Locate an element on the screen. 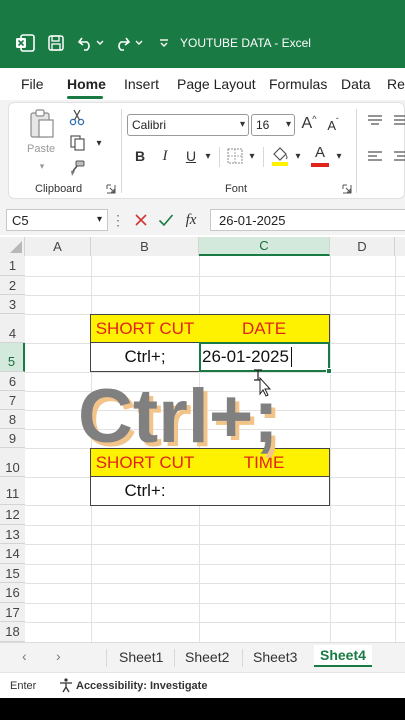 This screenshot has width=405, height=720. paste-icon is located at coordinates (42, 124).